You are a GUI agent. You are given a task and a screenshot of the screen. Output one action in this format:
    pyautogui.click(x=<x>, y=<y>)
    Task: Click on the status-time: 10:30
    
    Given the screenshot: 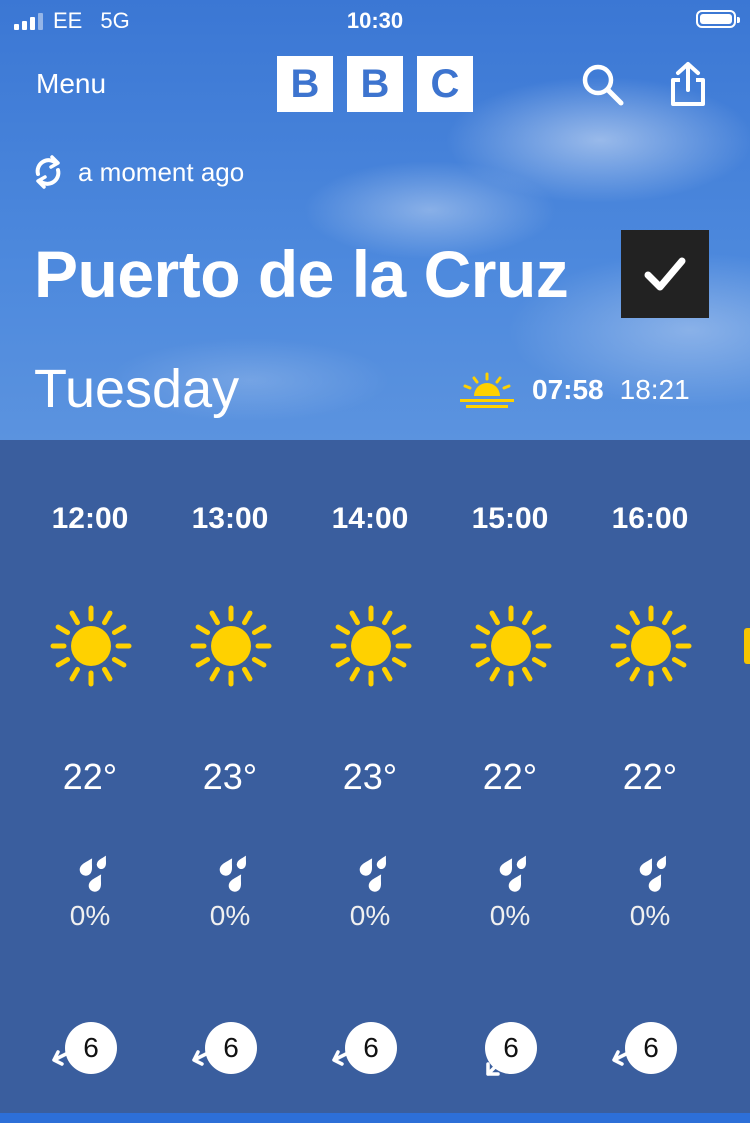 What is the action you would take?
    pyautogui.click(x=375, y=20)
    